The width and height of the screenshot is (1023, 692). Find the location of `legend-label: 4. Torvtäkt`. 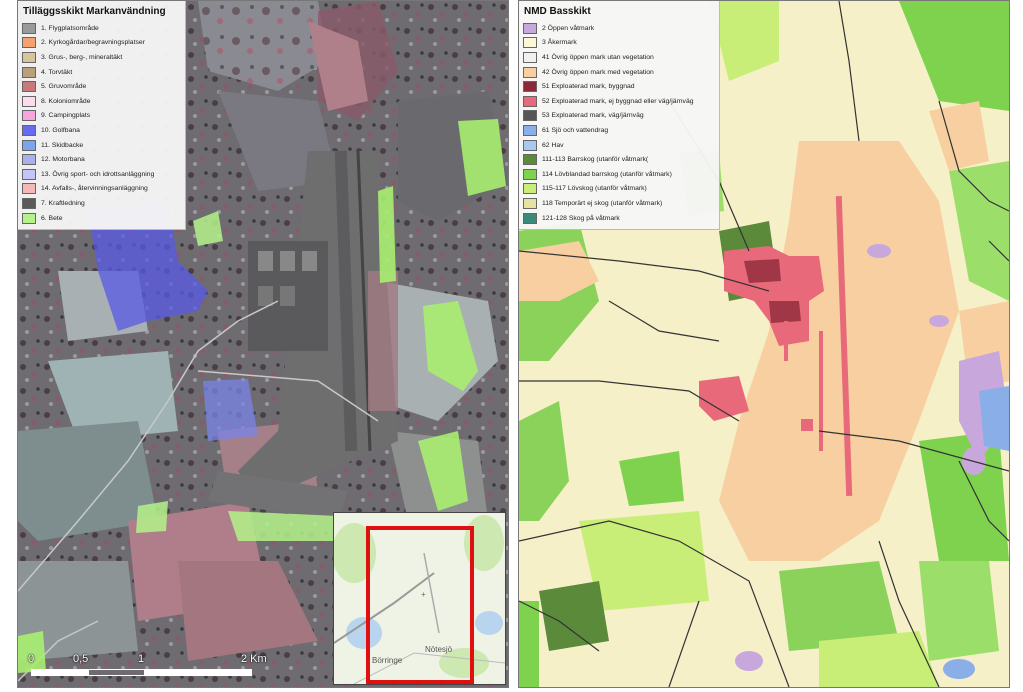

legend-label: 4. Torvtäkt is located at coordinates (57, 72).